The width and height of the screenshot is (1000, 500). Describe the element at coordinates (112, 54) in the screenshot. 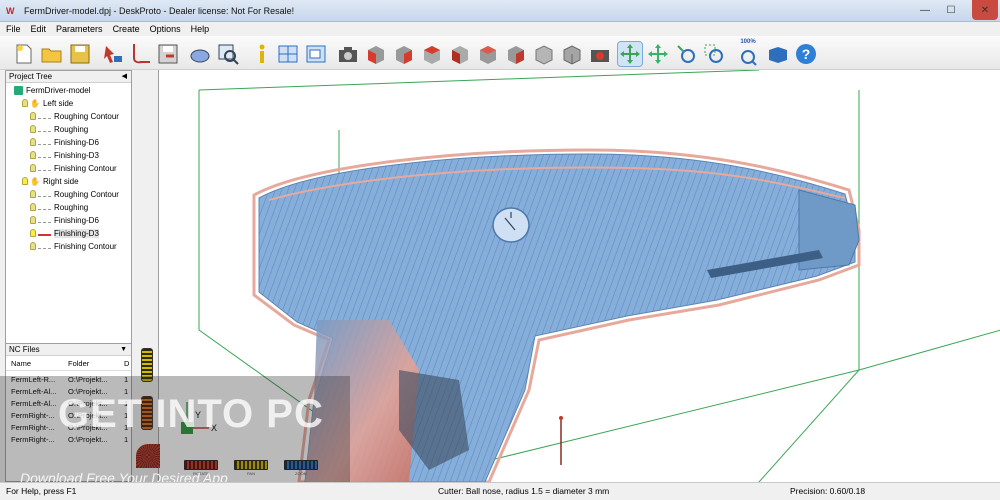

I see `import-icon` at that location.